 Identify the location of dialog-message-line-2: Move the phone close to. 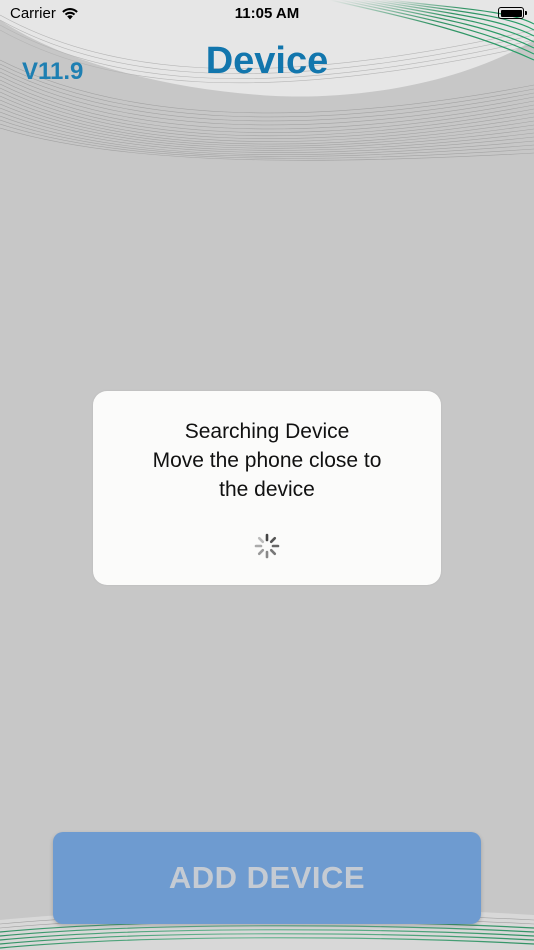
(267, 460).